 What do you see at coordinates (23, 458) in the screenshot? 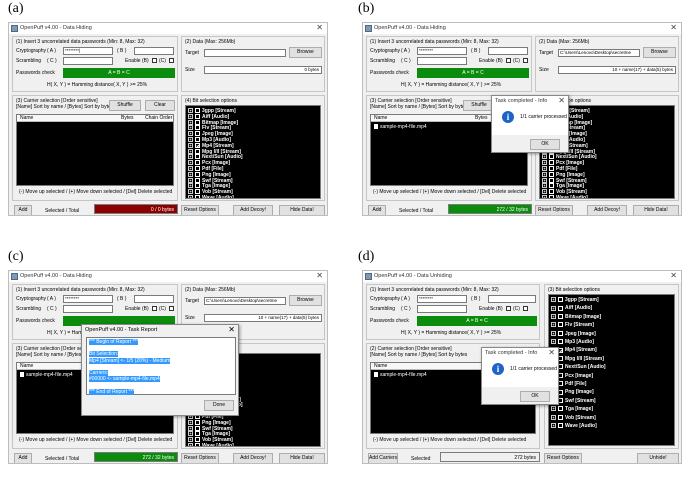
I see `add-carriers-button: Add` at bounding box center [23, 458].